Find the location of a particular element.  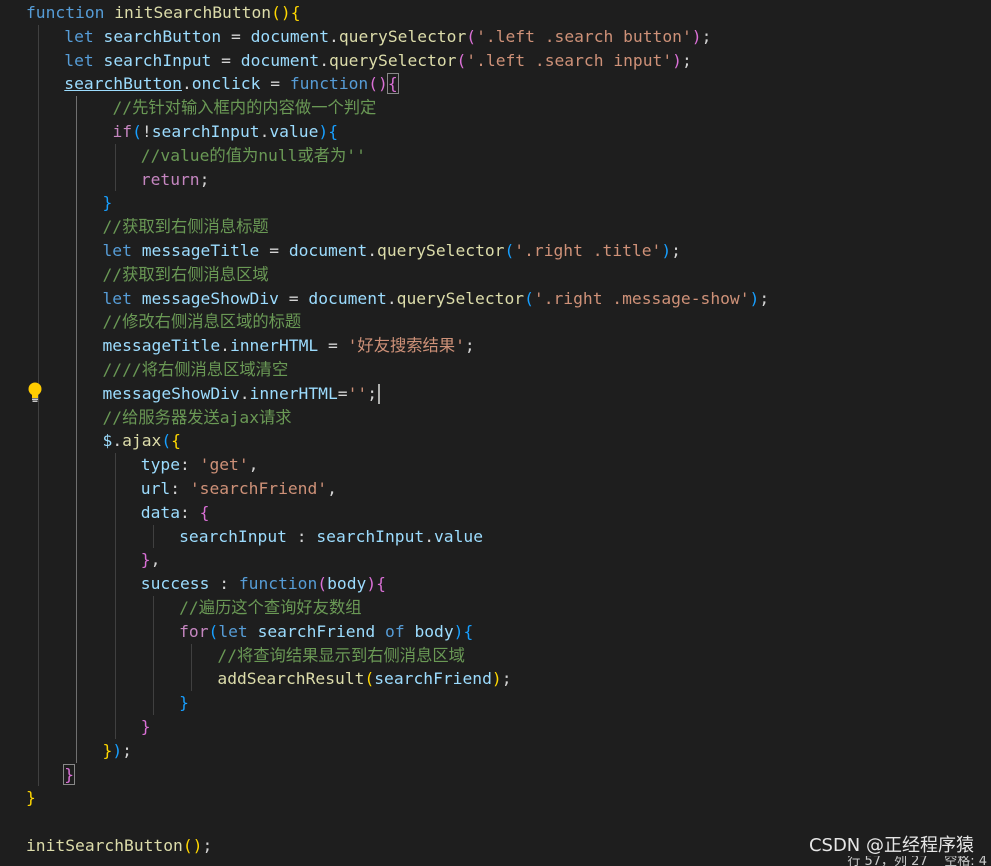

code-line-text: }, is located at coordinates (151, 560).